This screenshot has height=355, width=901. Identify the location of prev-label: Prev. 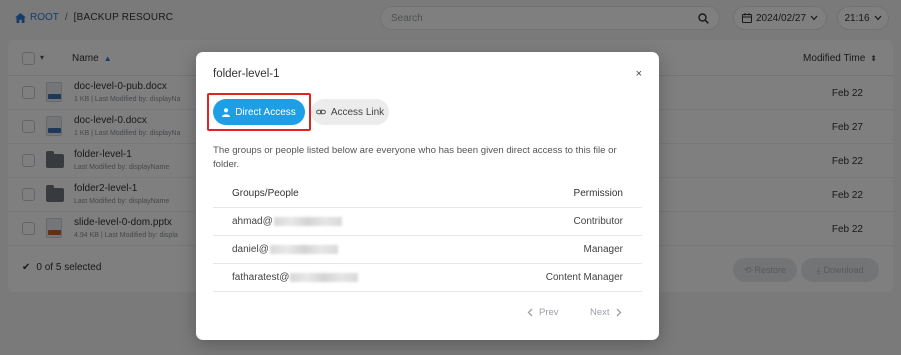
(549, 312).